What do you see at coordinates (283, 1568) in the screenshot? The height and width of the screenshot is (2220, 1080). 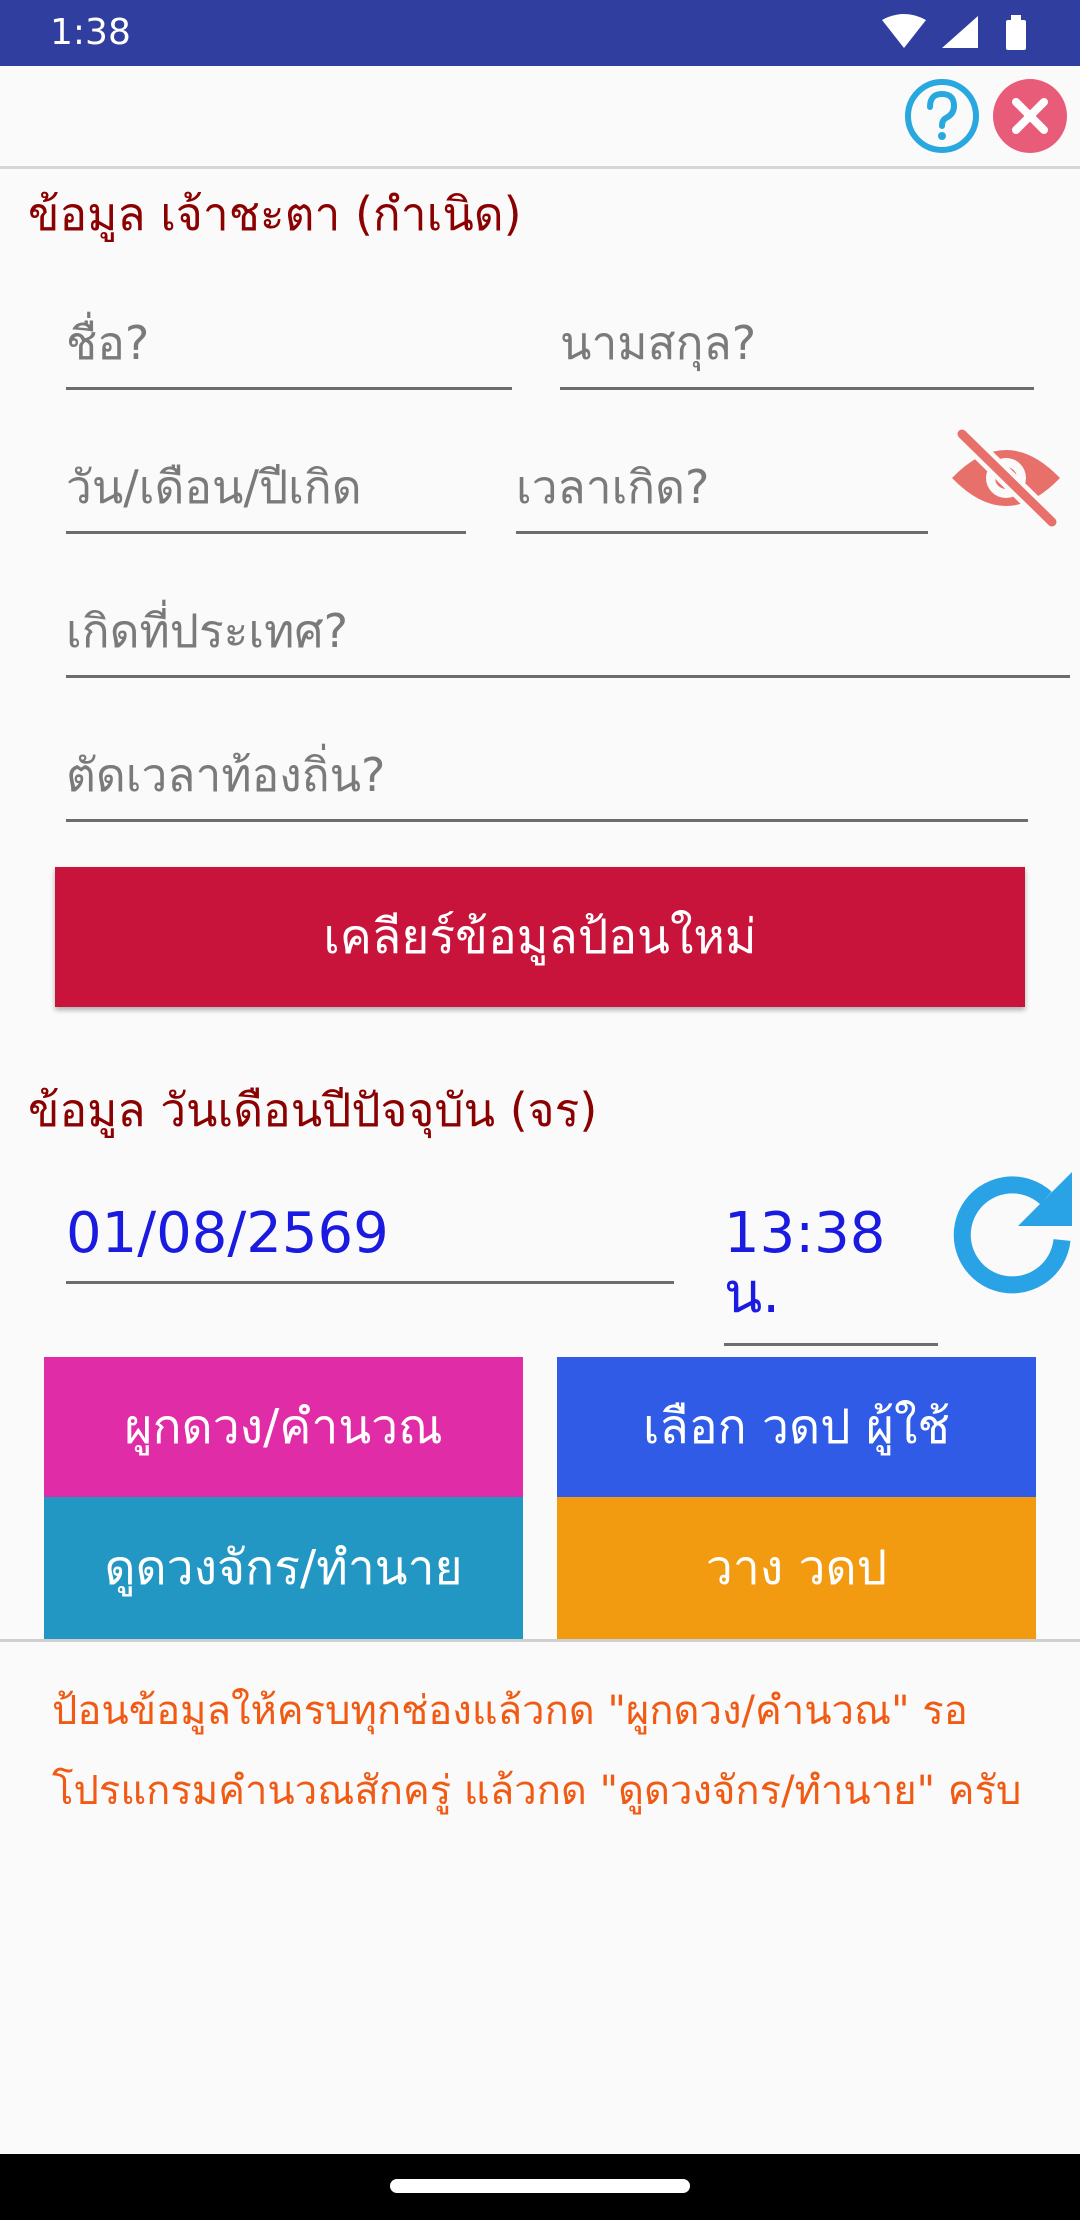 I see `predict-button: ดูดวงจักร/ทำนาย` at bounding box center [283, 1568].